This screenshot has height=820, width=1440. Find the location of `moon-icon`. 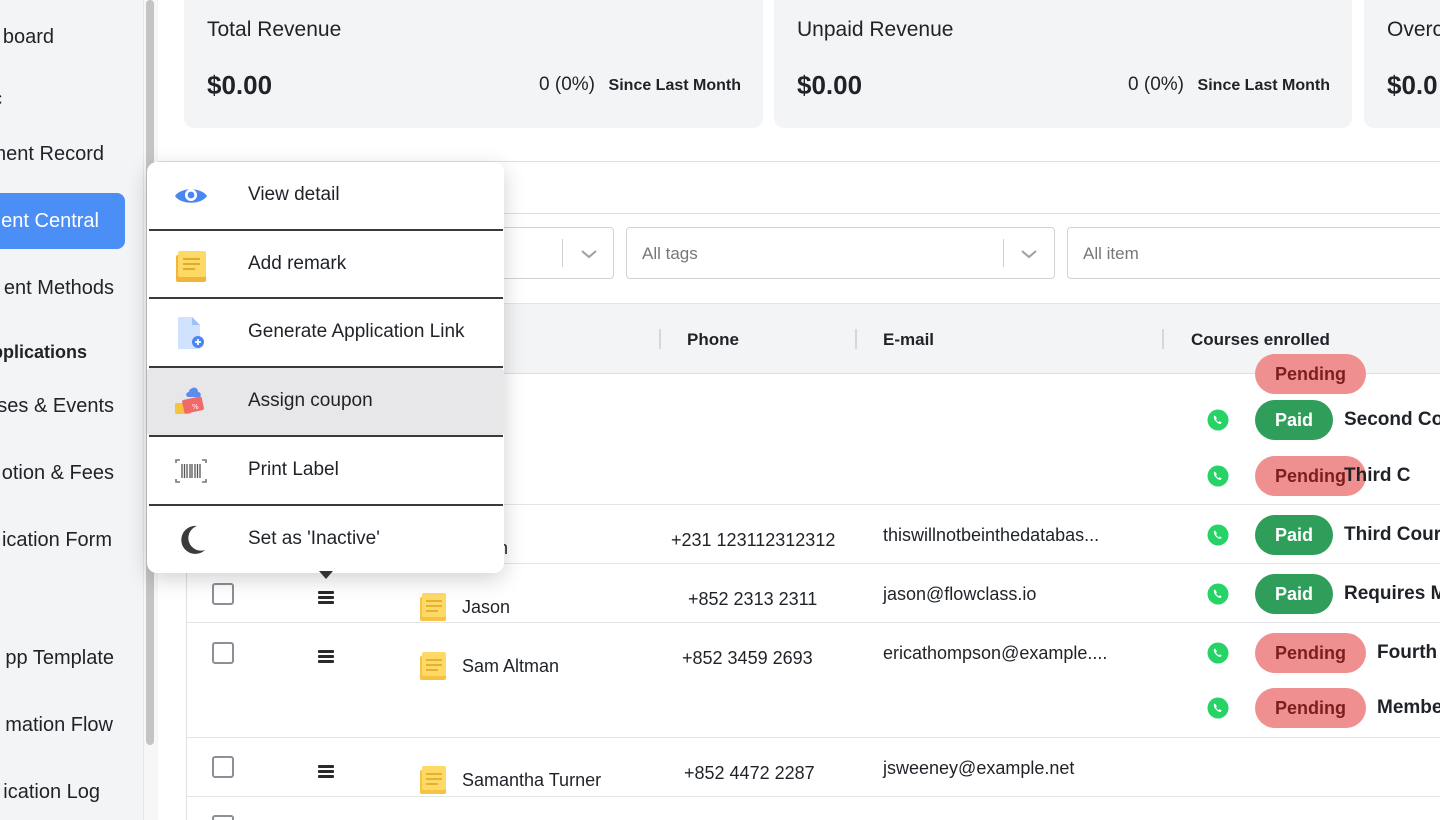

moon-icon is located at coordinates (193, 539).